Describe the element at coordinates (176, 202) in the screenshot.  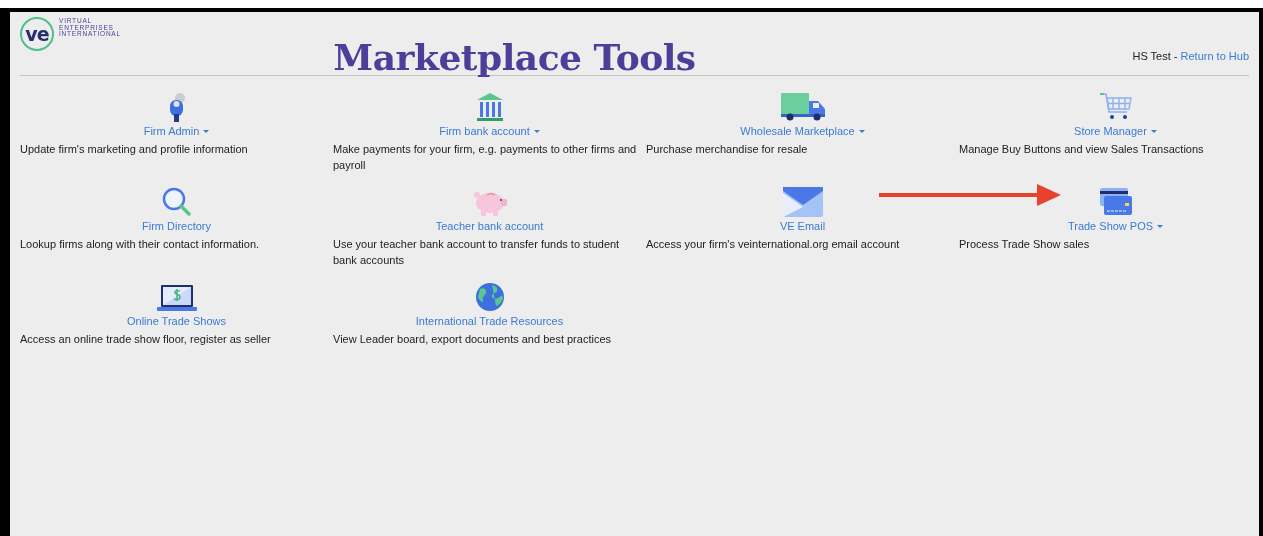
I see `search-icon` at that location.